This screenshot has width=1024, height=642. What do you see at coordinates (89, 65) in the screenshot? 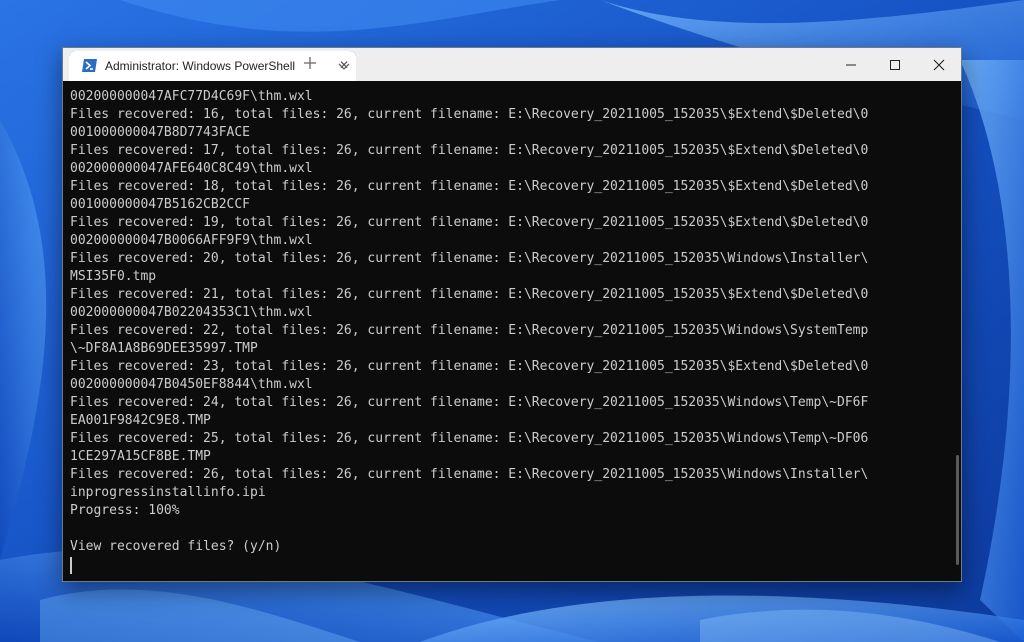
I see `powershell-icon` at bounding box center [89, 65].